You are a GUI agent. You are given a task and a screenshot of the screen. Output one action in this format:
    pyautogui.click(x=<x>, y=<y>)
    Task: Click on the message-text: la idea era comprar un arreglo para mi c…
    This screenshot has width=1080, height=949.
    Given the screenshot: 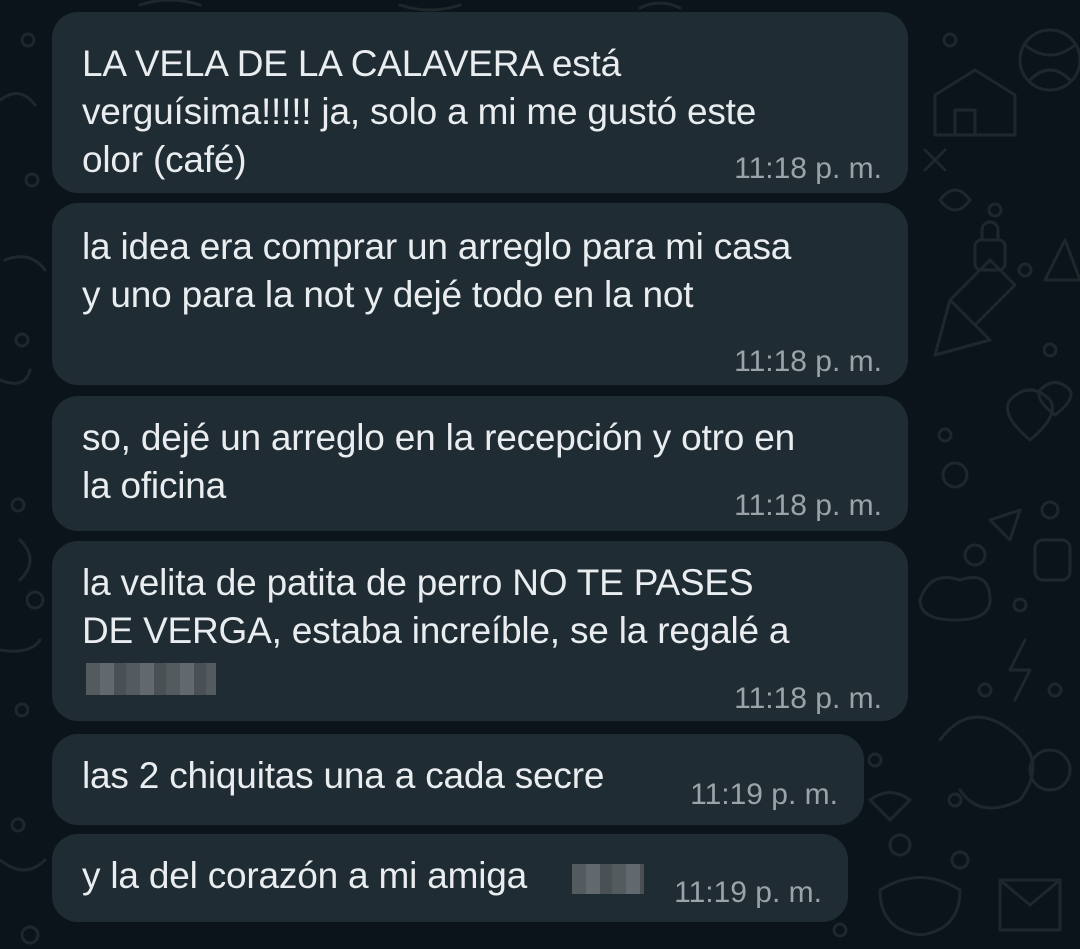 What is the action you would take?
    pyautogui.click(x=437, y=270)
    